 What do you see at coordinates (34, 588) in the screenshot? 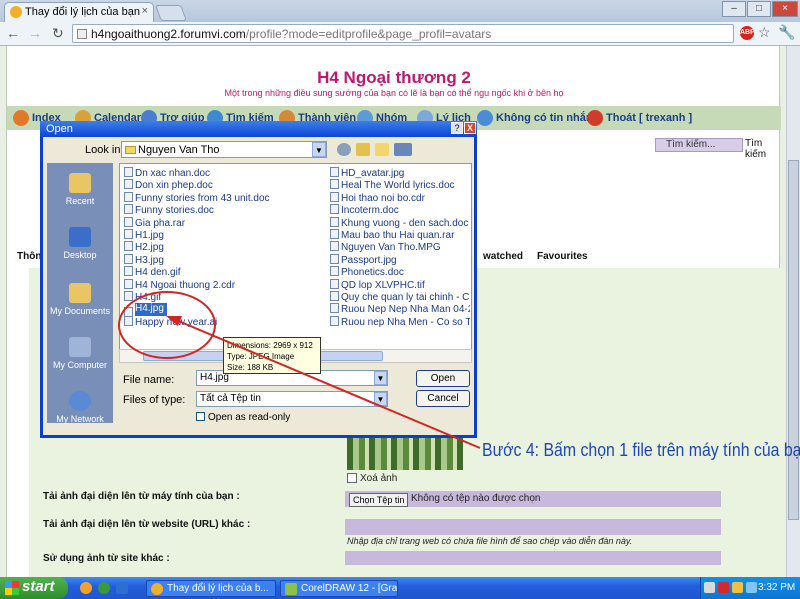
I see `start-button: start` at bounding box center [34, 588].